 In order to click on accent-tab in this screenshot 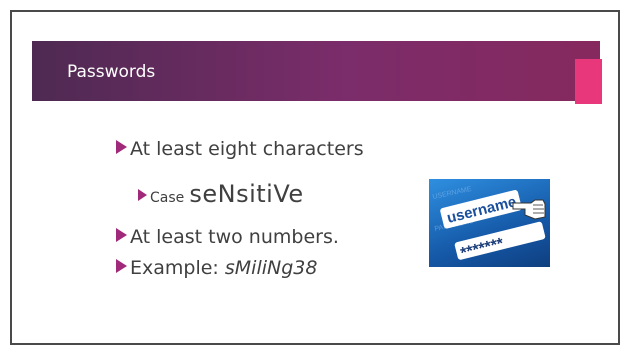, I will do `click(588, 81)`.